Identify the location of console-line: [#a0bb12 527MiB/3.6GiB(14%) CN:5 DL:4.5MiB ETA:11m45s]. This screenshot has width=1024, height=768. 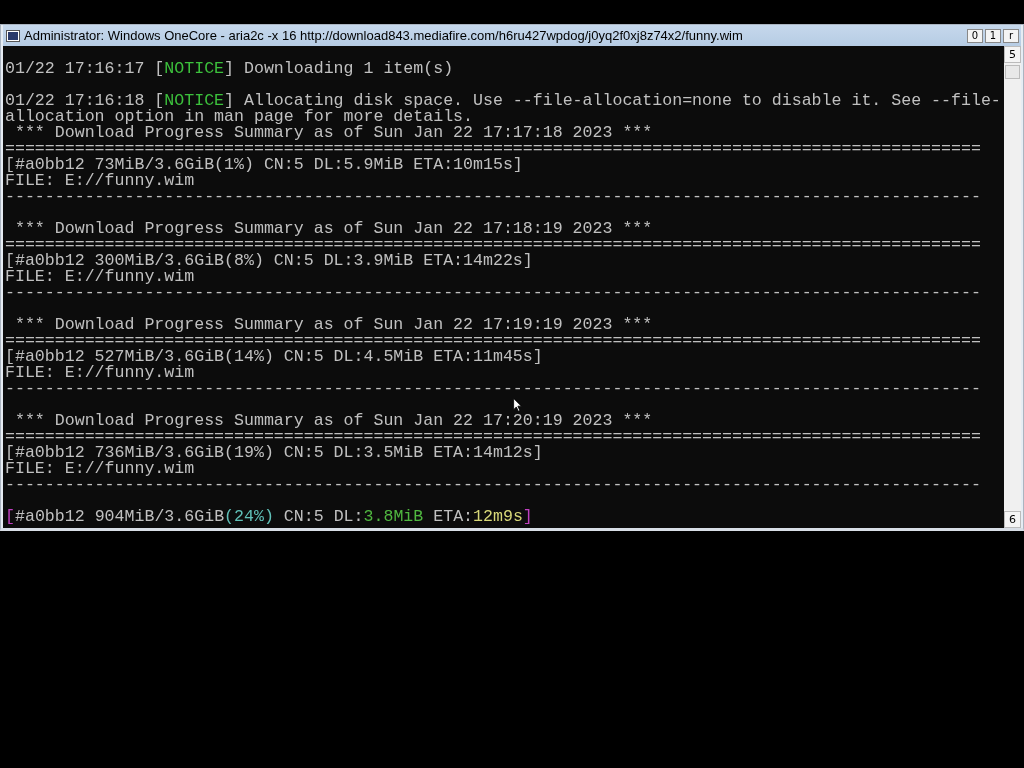
(274, 357).